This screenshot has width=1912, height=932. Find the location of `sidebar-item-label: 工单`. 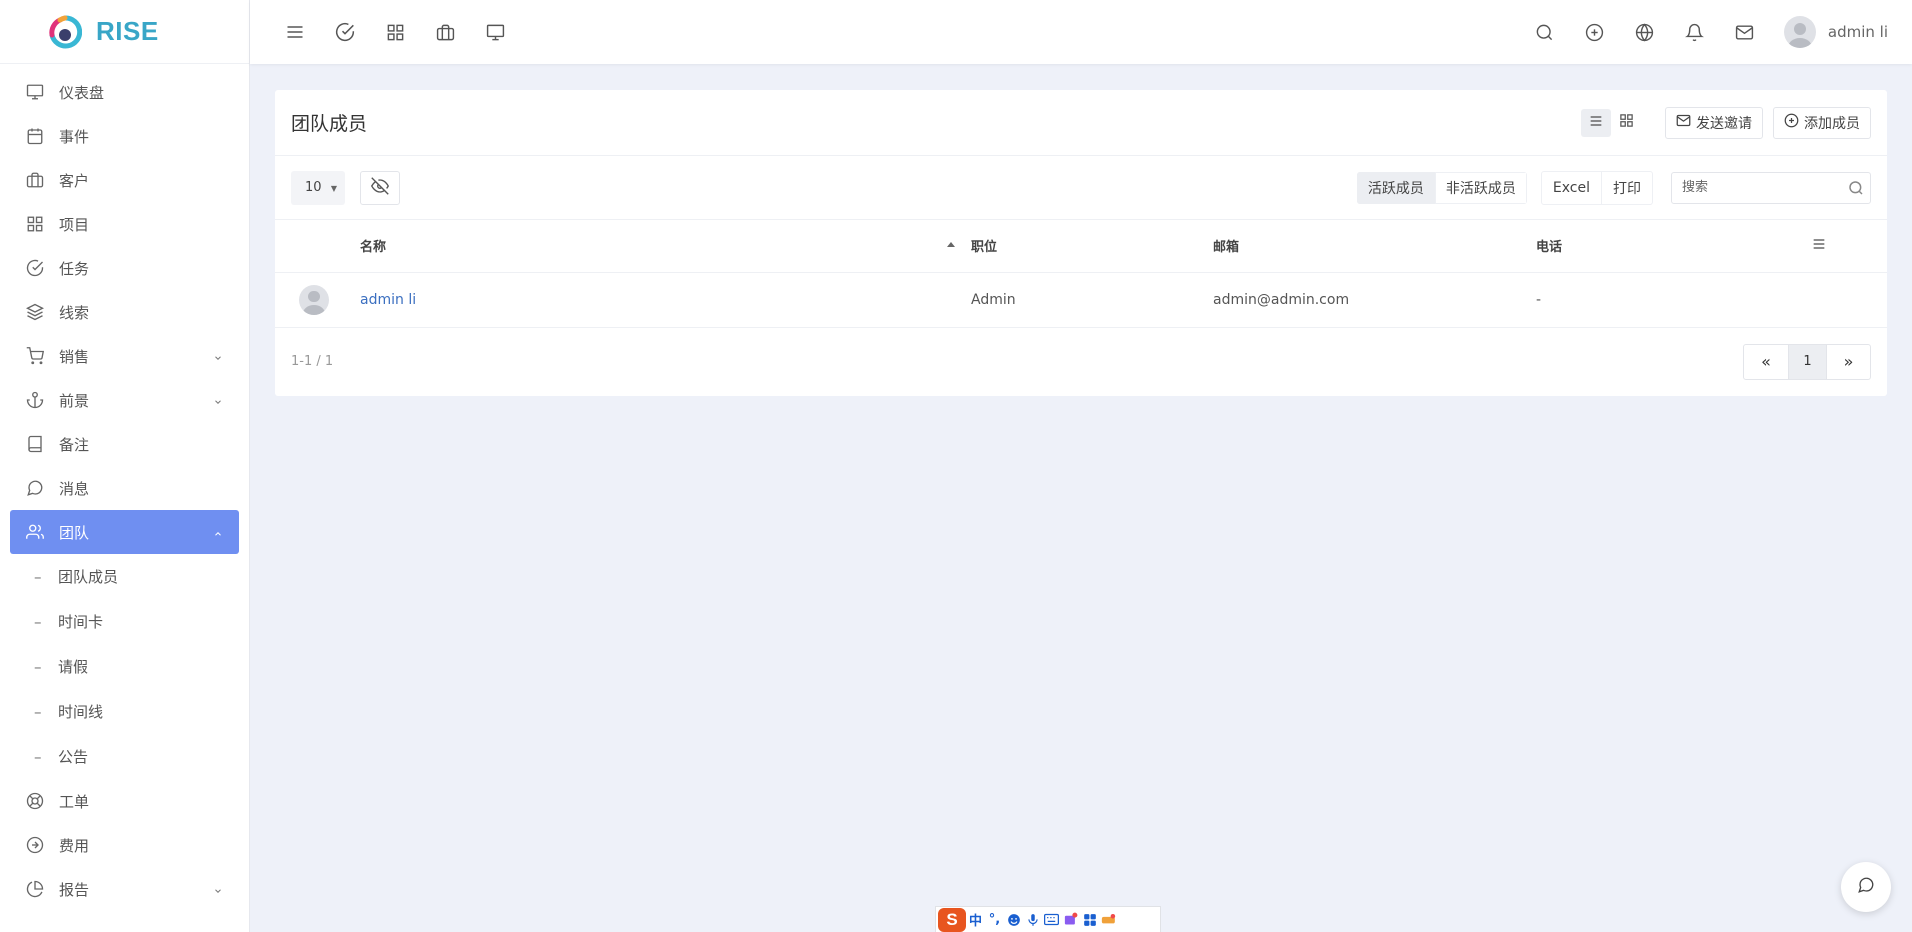

sidebar-item-label: 工单 is located at coordinates (74, 801).